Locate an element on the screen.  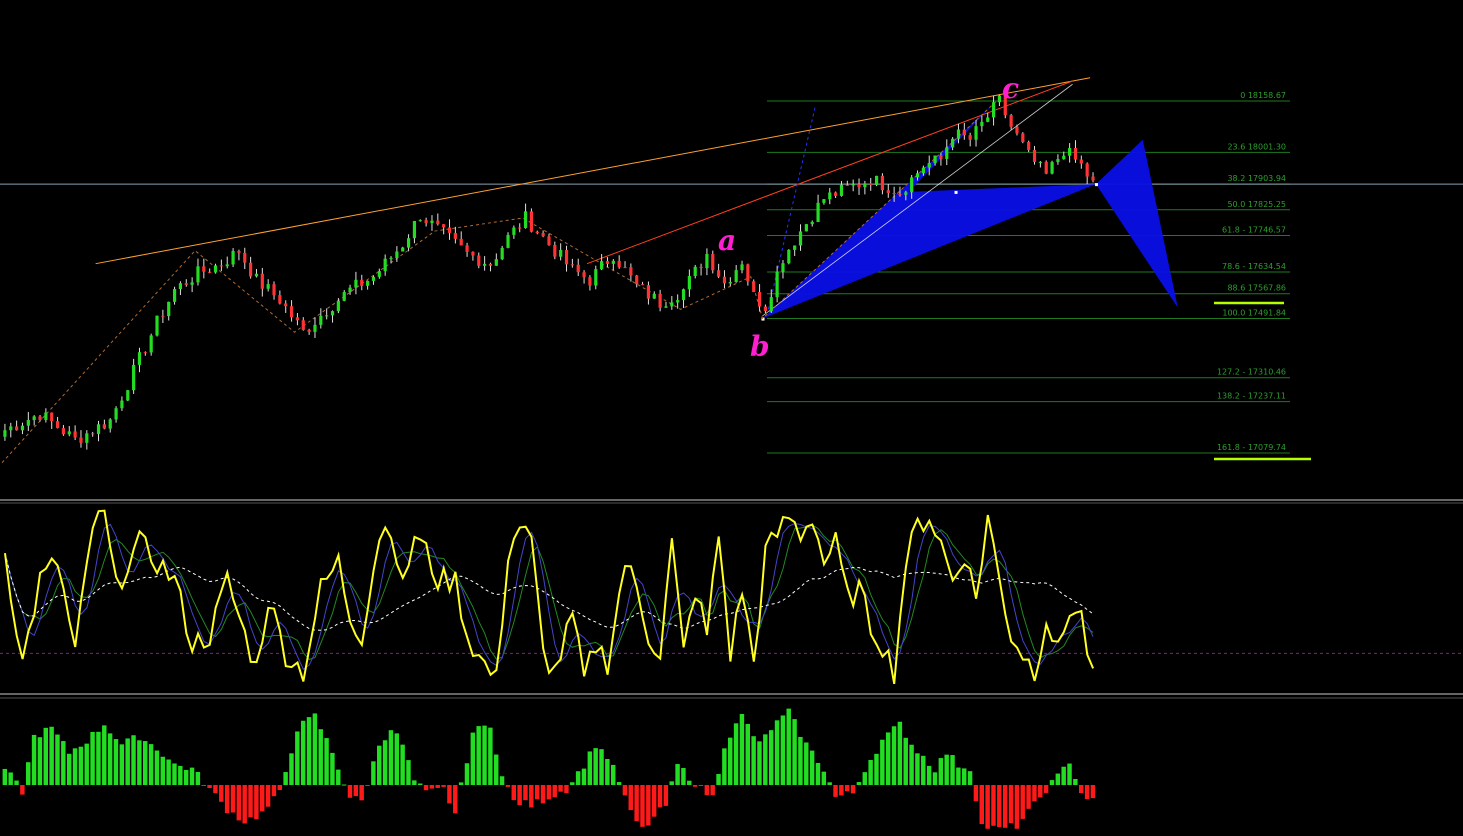
fib-label-9: 138.2 - 17237.11 is located at coordinates (1251, 396).